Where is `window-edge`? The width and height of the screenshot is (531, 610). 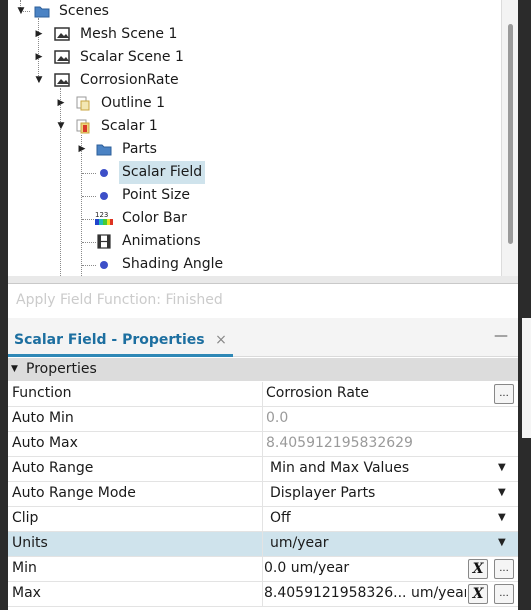 window-edge is located at coordinates (524, 305).